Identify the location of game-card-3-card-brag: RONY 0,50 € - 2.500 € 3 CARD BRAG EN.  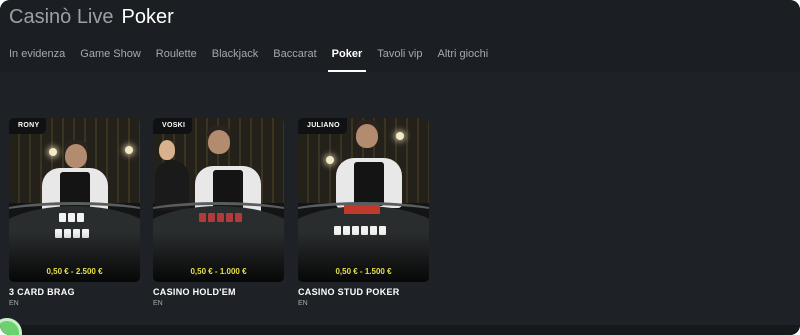
(74, 212).